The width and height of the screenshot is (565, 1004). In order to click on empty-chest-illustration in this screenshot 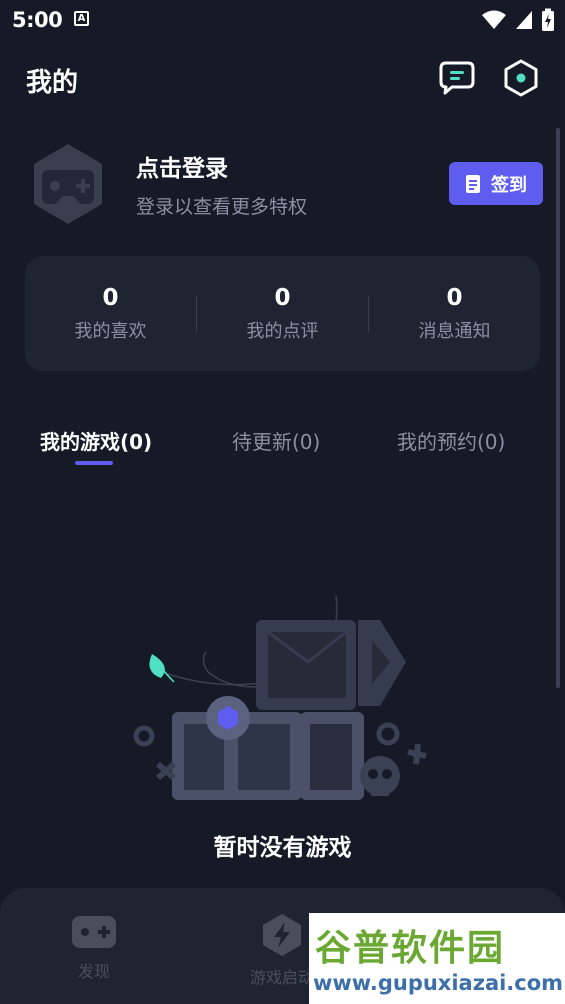, I will do `click(280, 697)`.